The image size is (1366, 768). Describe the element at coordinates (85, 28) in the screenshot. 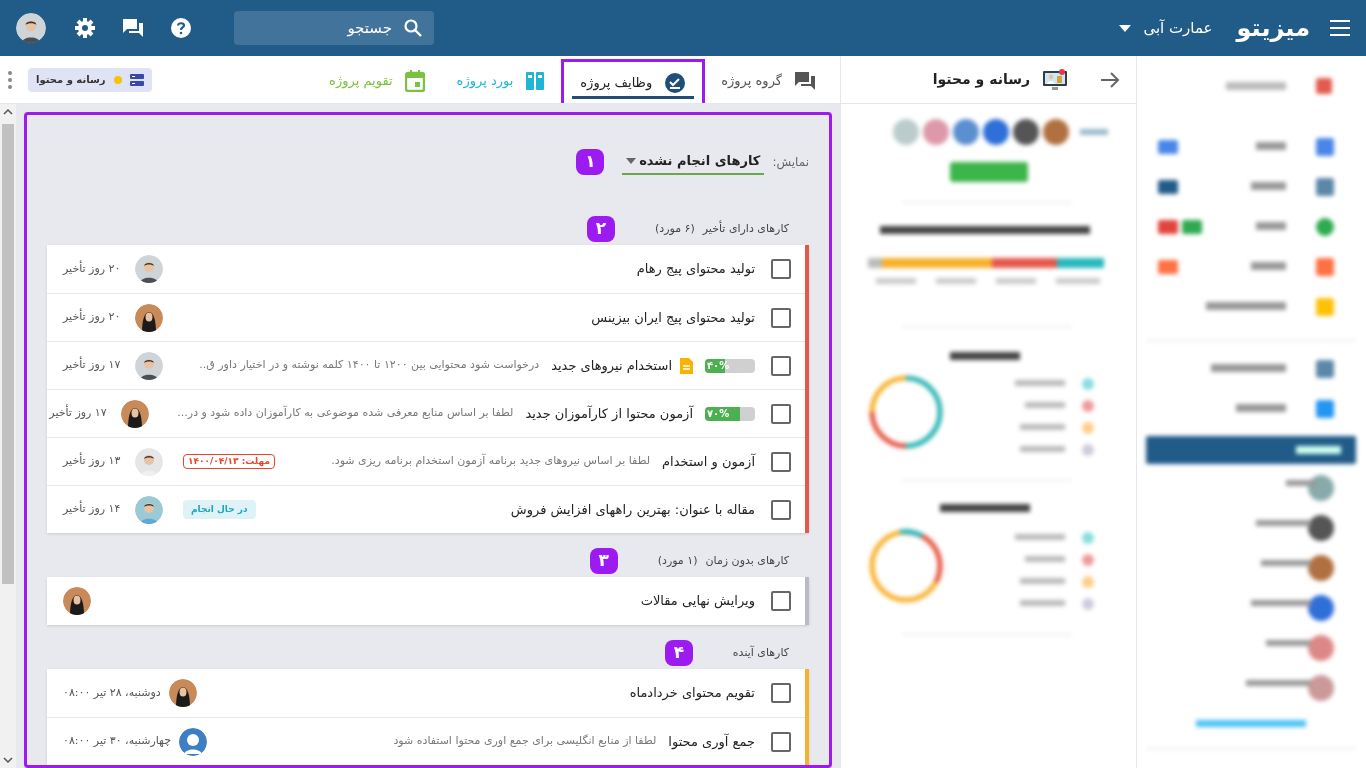

I see `settings-icon` at that location.